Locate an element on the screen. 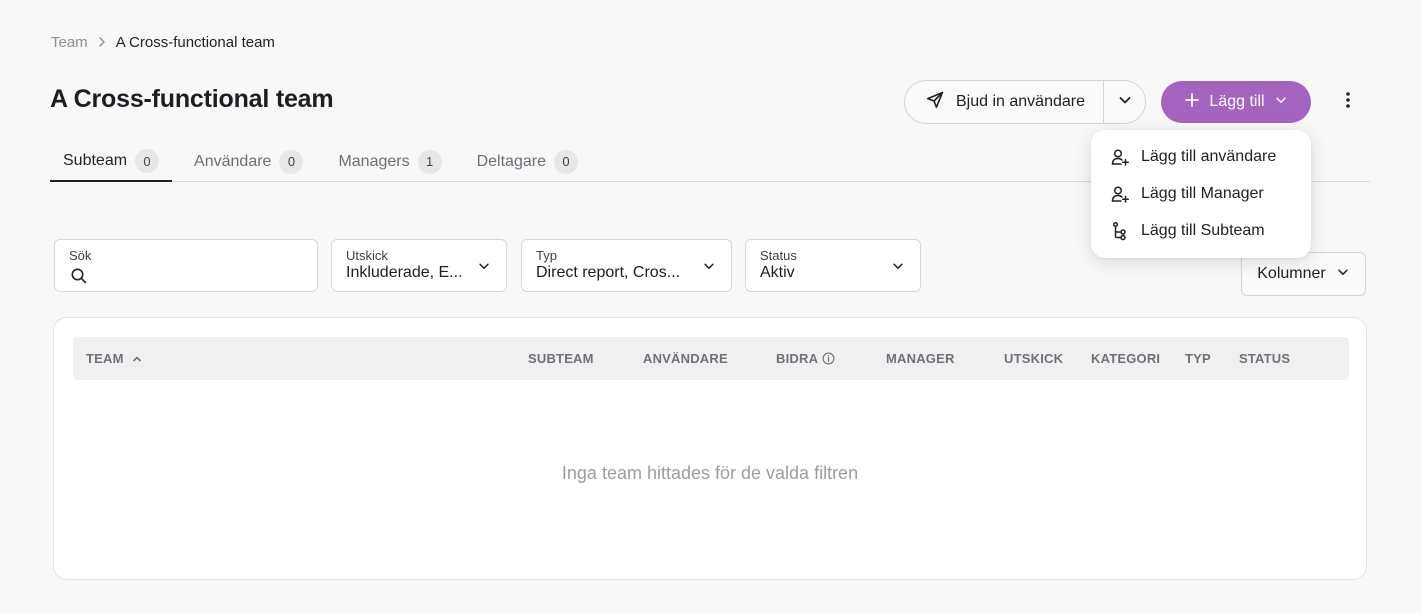 This screenshot has height=613, width=1421. column-label: STATUS is located at coordinates (1265, 358).